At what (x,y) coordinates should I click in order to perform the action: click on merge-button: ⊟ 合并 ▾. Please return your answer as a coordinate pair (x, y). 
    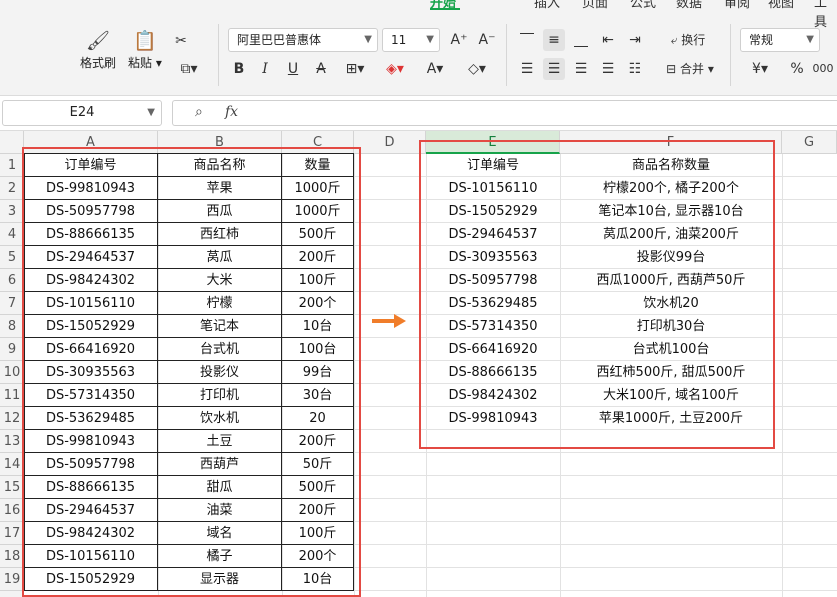
    Looking at the image, I should click on (690, 69).